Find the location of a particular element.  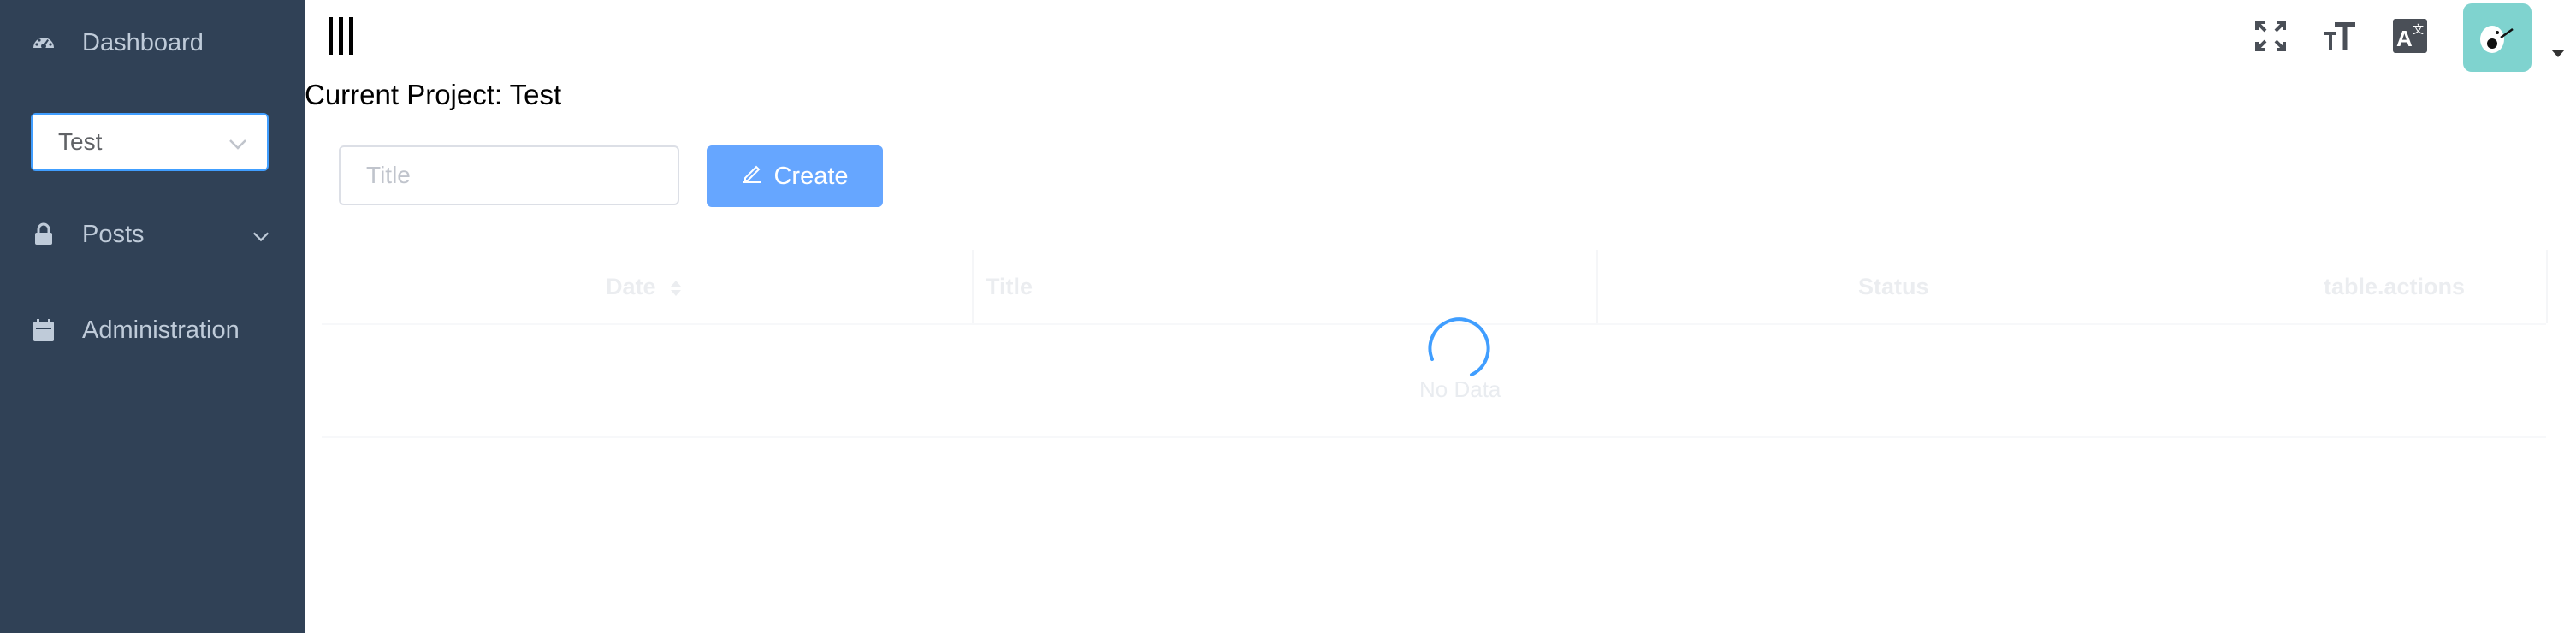

column-header-actions: table.actions is located at coordinates (2394, 287).